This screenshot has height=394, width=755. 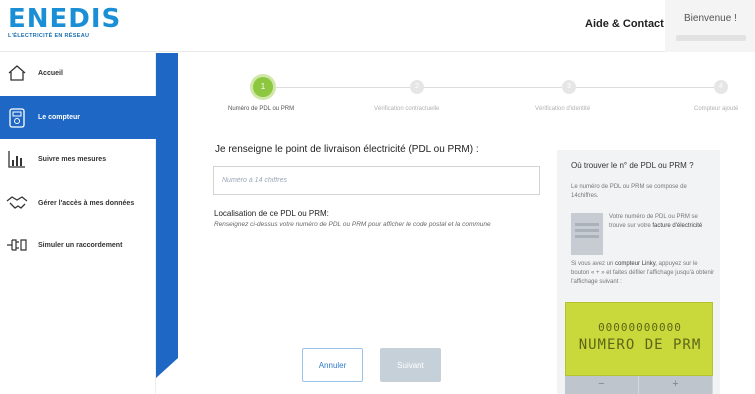 What do you see at coordinates (17, 203) in the screenshot?
I see `handshake-icon` at bounding box center [17, 203].